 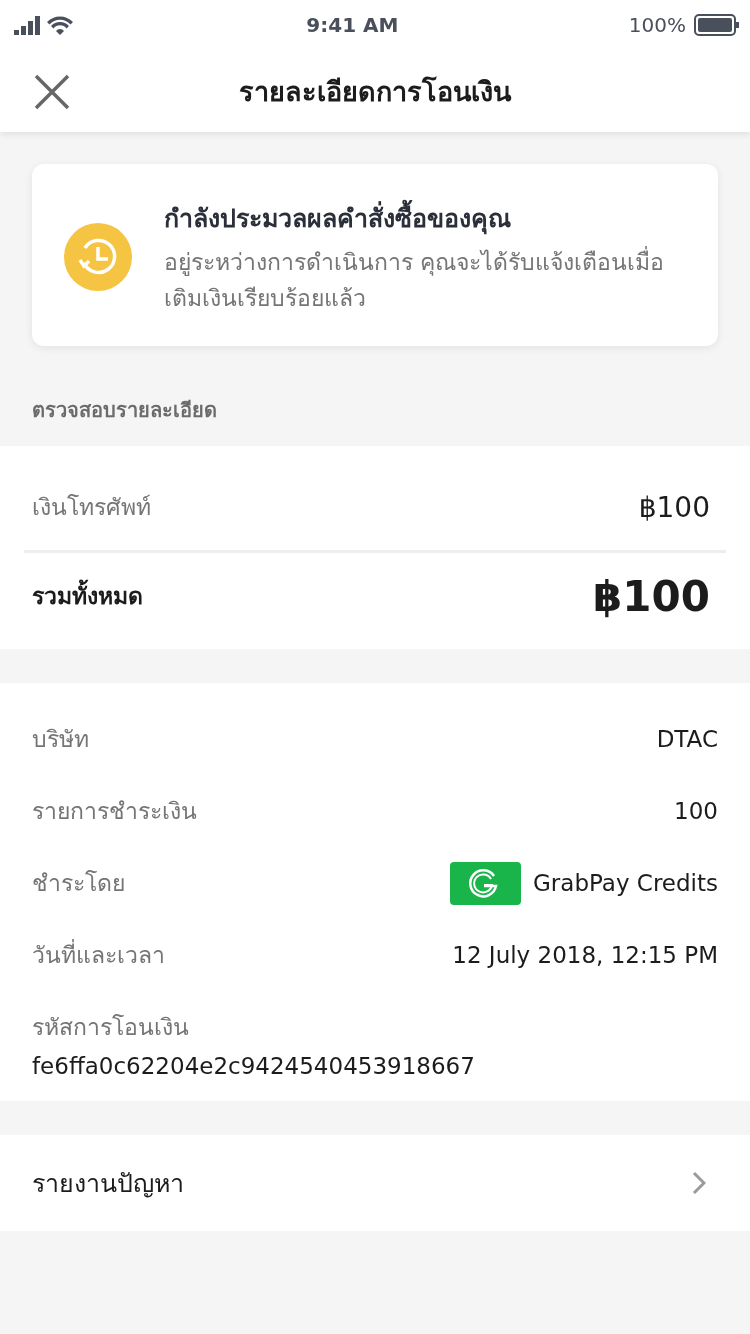 I want to click on wallet-logo-icon, so click(x=485, y=883).